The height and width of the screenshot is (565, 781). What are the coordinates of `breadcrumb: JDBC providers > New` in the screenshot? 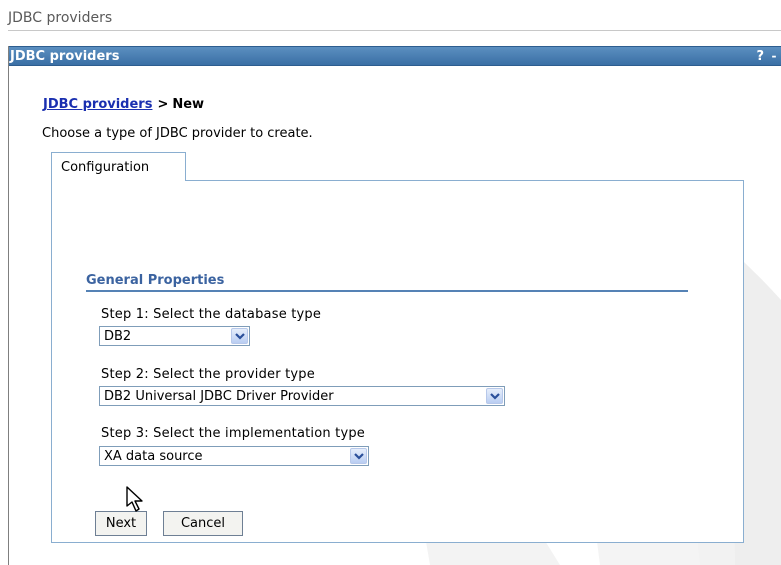 It's located at (123, 104).